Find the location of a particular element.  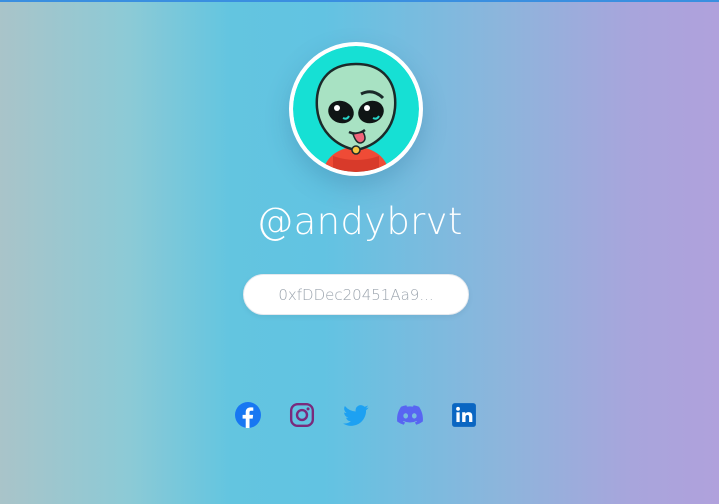

instagram-link is located at coordinates (302, 415).